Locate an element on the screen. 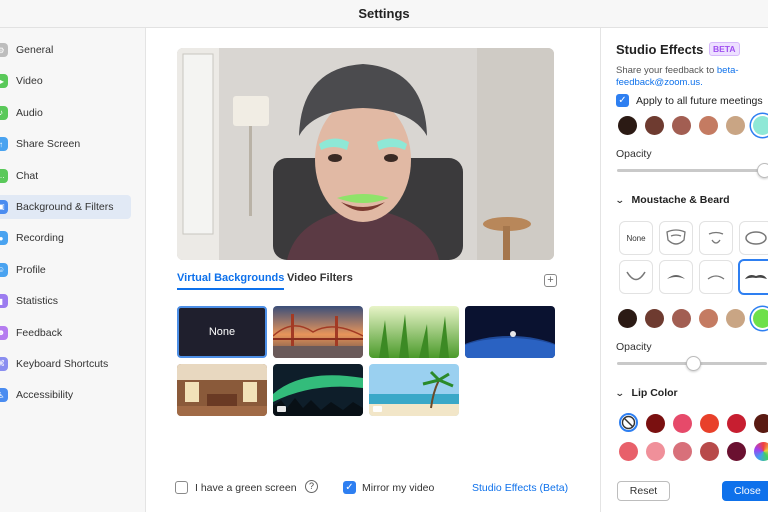 The height and width of the screenshot is (512, 768). lip-color-none-selected is located at coordinates (628, 422).